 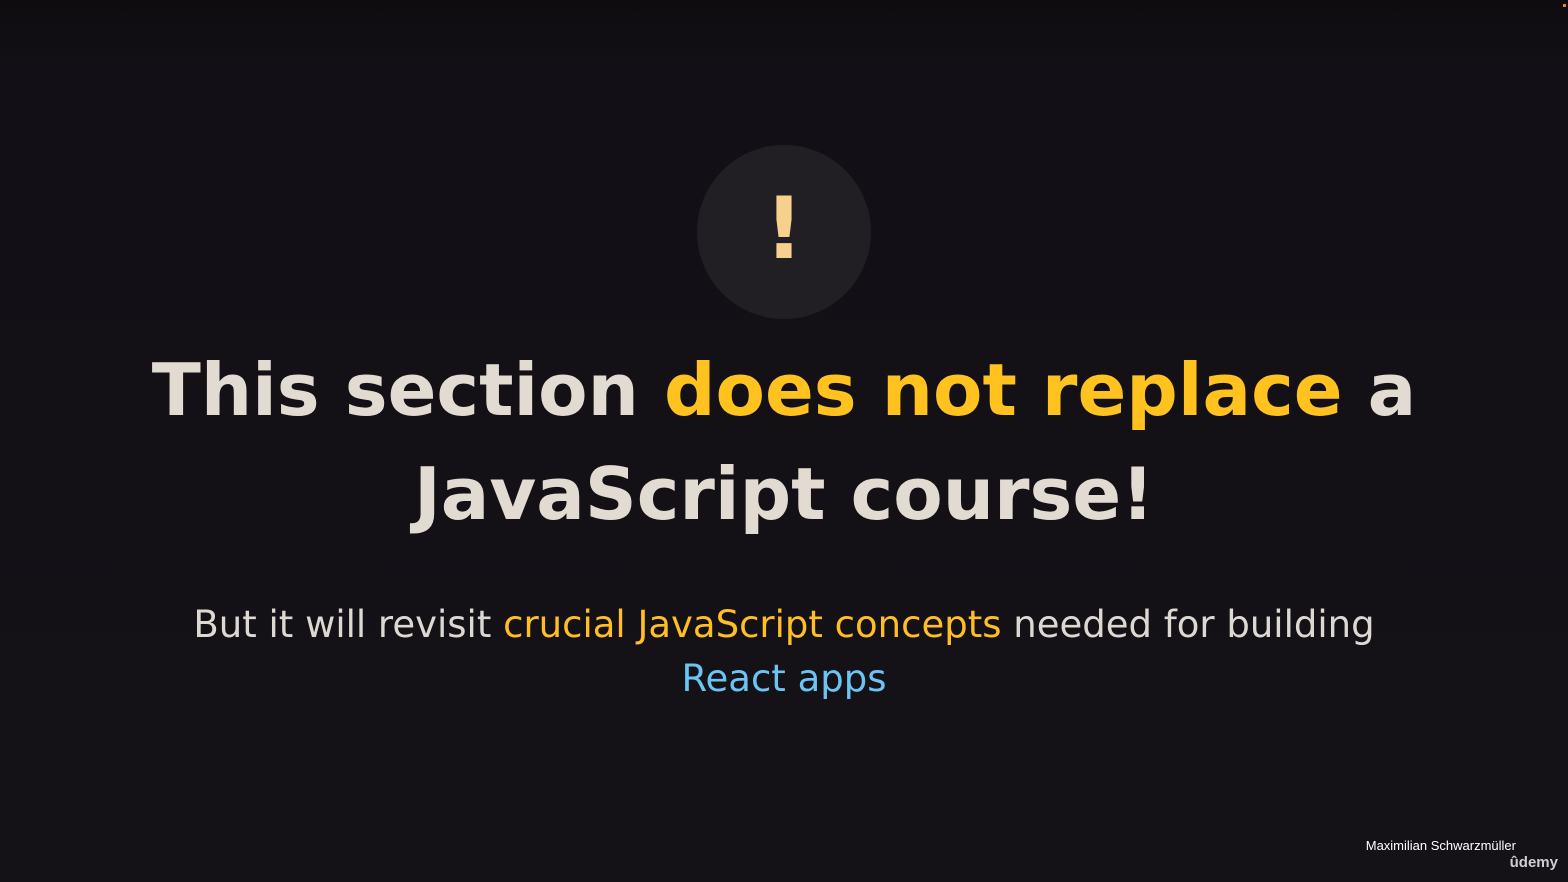 What do you see at coordinates (1440, 845) in the screenshot?
I see `author-watermark: Maximilian Schwarzmüller` at bounding box center [1440, 845].